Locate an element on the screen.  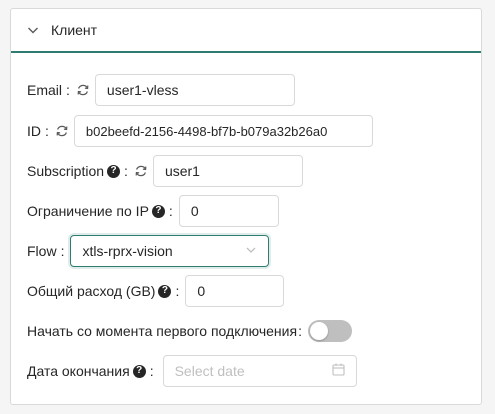
toggle-knob is located at coordinates (318, 331).